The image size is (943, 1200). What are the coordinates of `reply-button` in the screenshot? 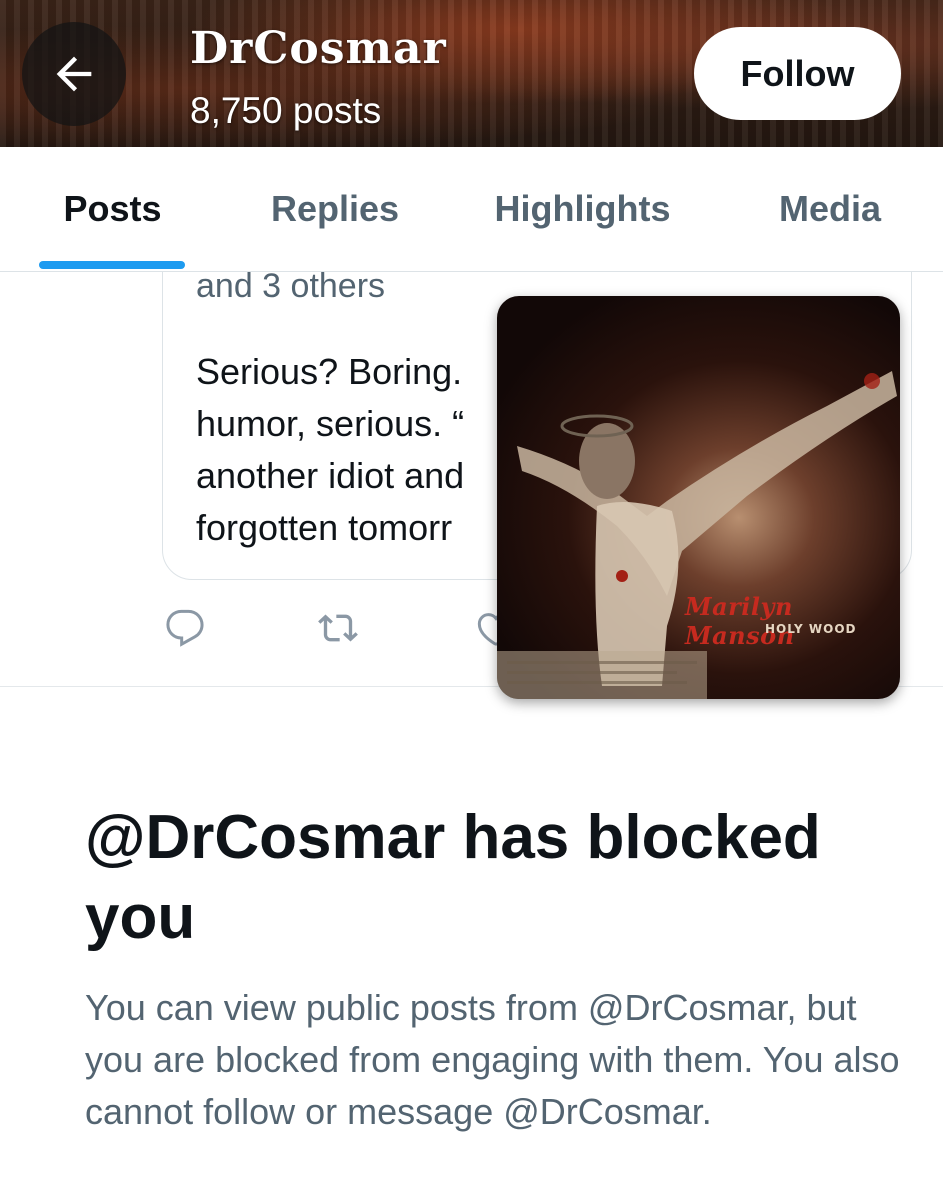 It's located at (185, 628).